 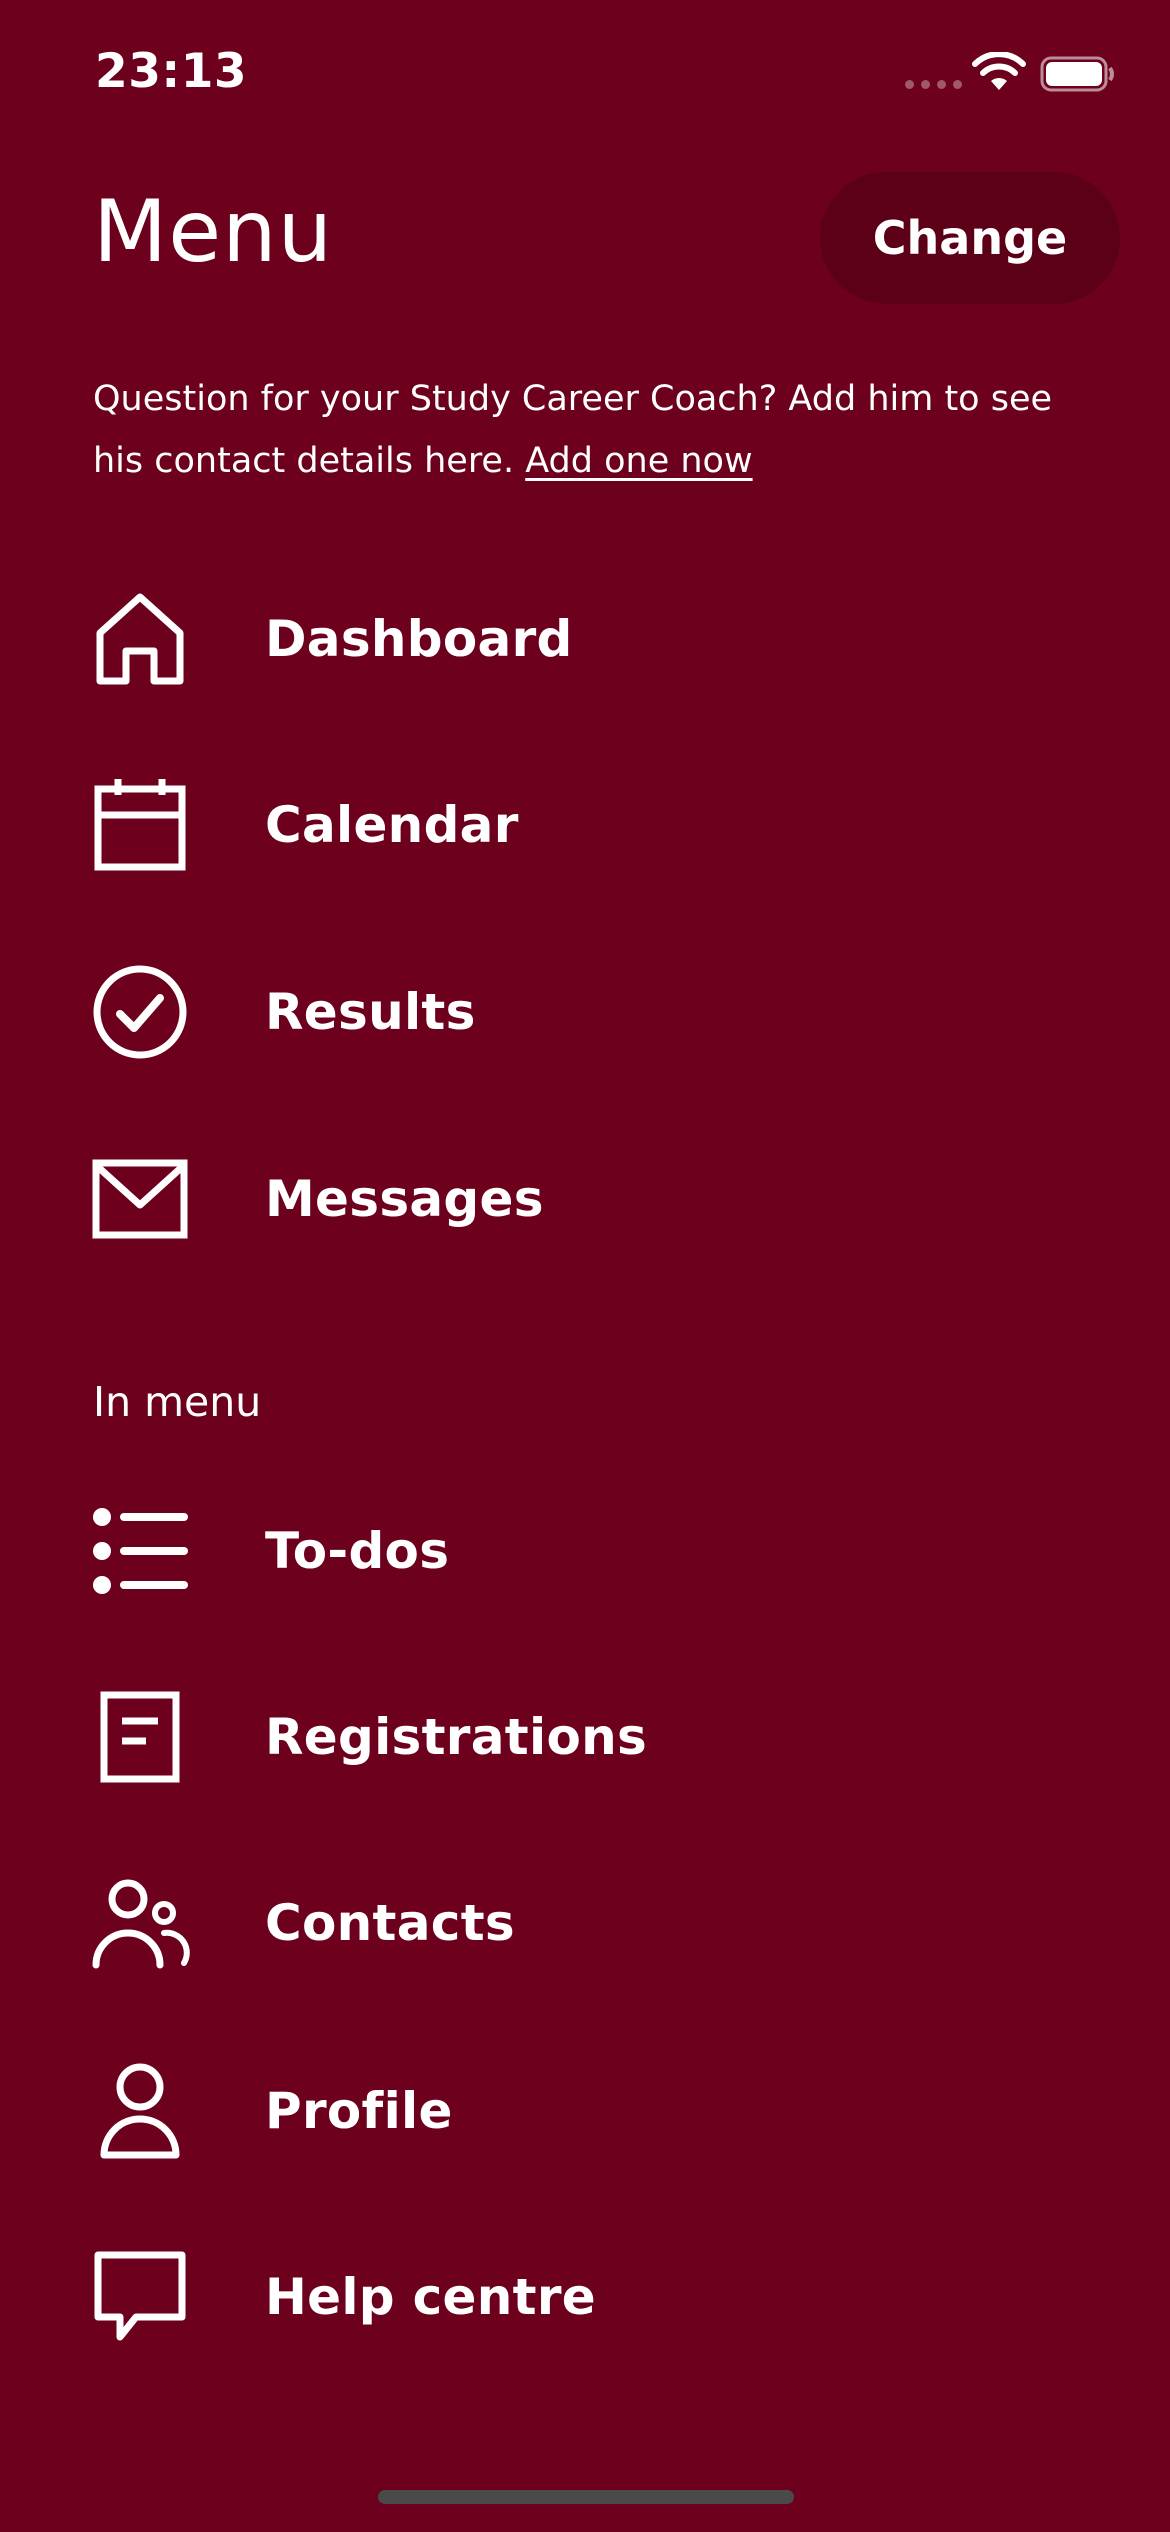 I want to click on menu-item-label: Messages, so click(x=404, y=1199).